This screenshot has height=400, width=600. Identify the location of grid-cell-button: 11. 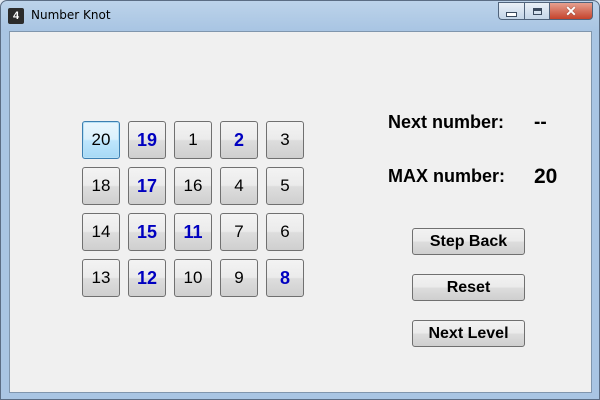
(193, 232).